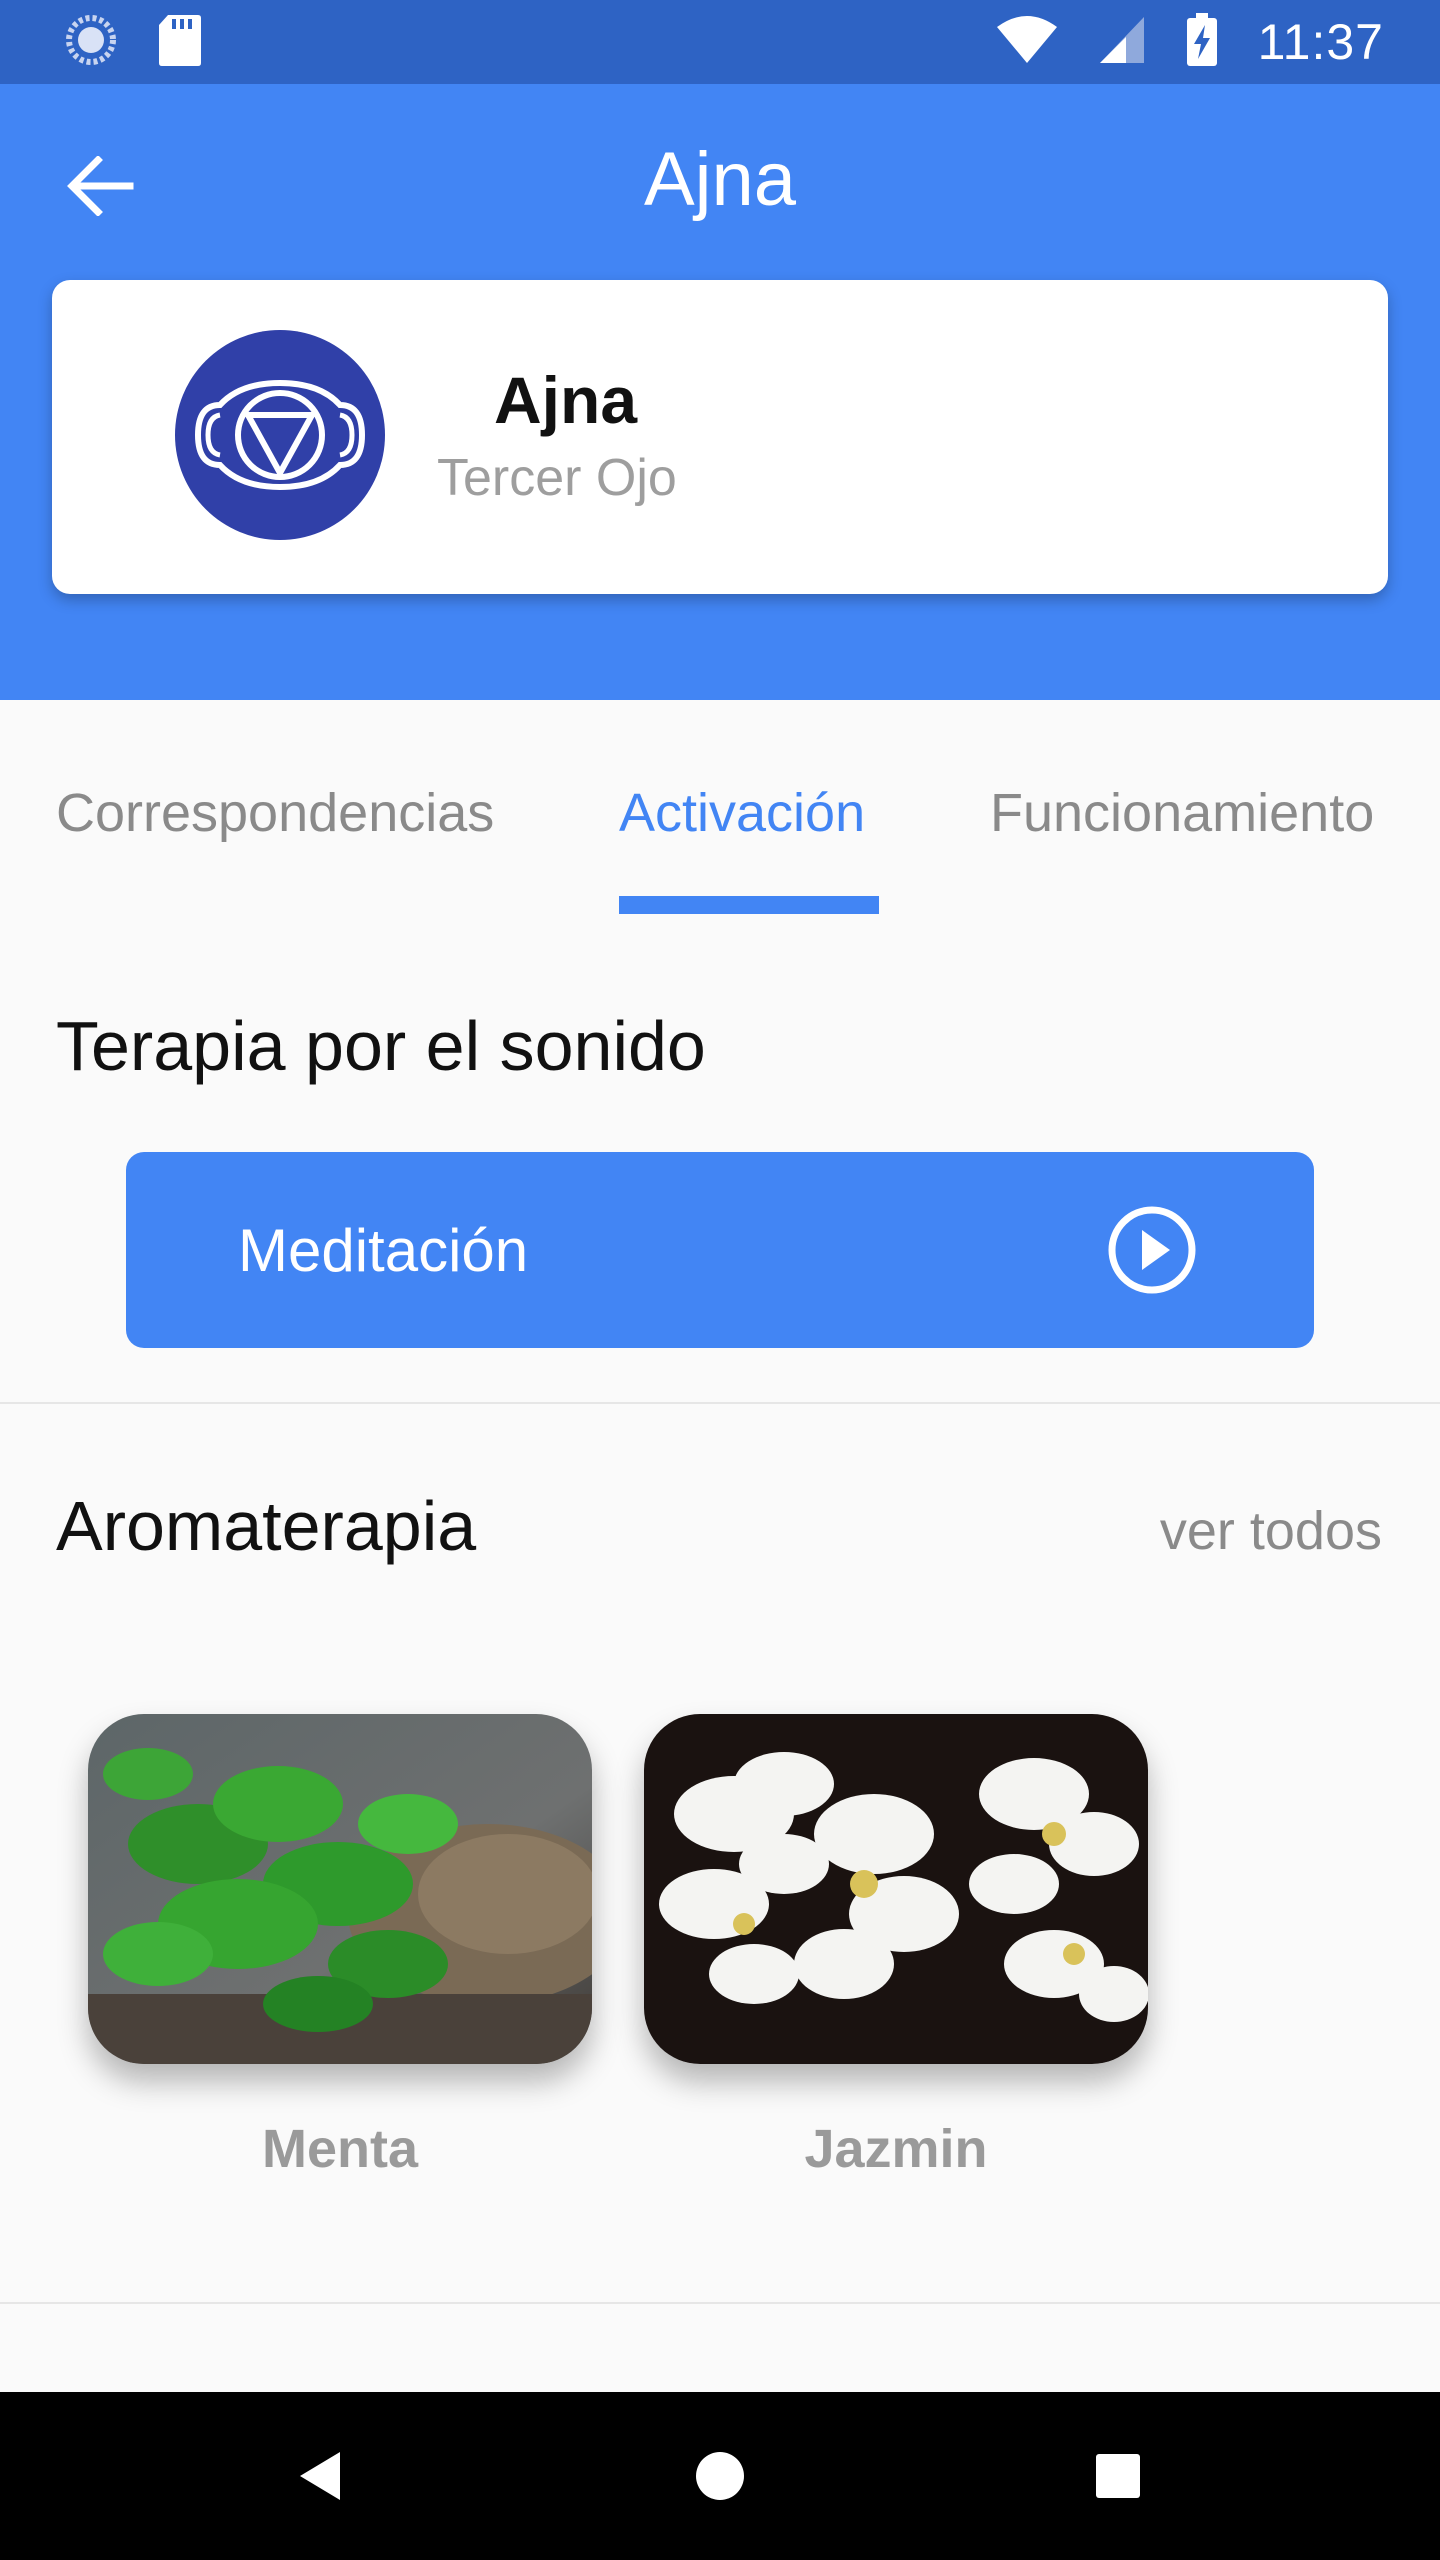 This screenshot has height=2560, width=1440. I want to click on system-nav-bar, so click(720, 2476).